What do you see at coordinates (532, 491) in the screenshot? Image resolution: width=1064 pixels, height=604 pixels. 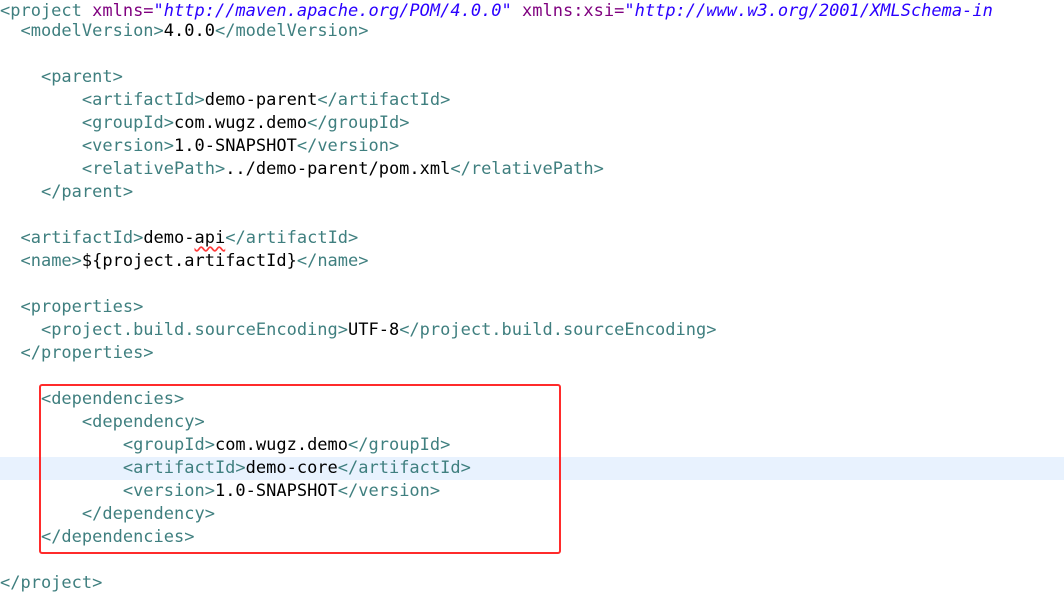 I see `code-line-dependency-version: <version>1.0-SNAPSHOT</version>` at bounding box center [532, 491].